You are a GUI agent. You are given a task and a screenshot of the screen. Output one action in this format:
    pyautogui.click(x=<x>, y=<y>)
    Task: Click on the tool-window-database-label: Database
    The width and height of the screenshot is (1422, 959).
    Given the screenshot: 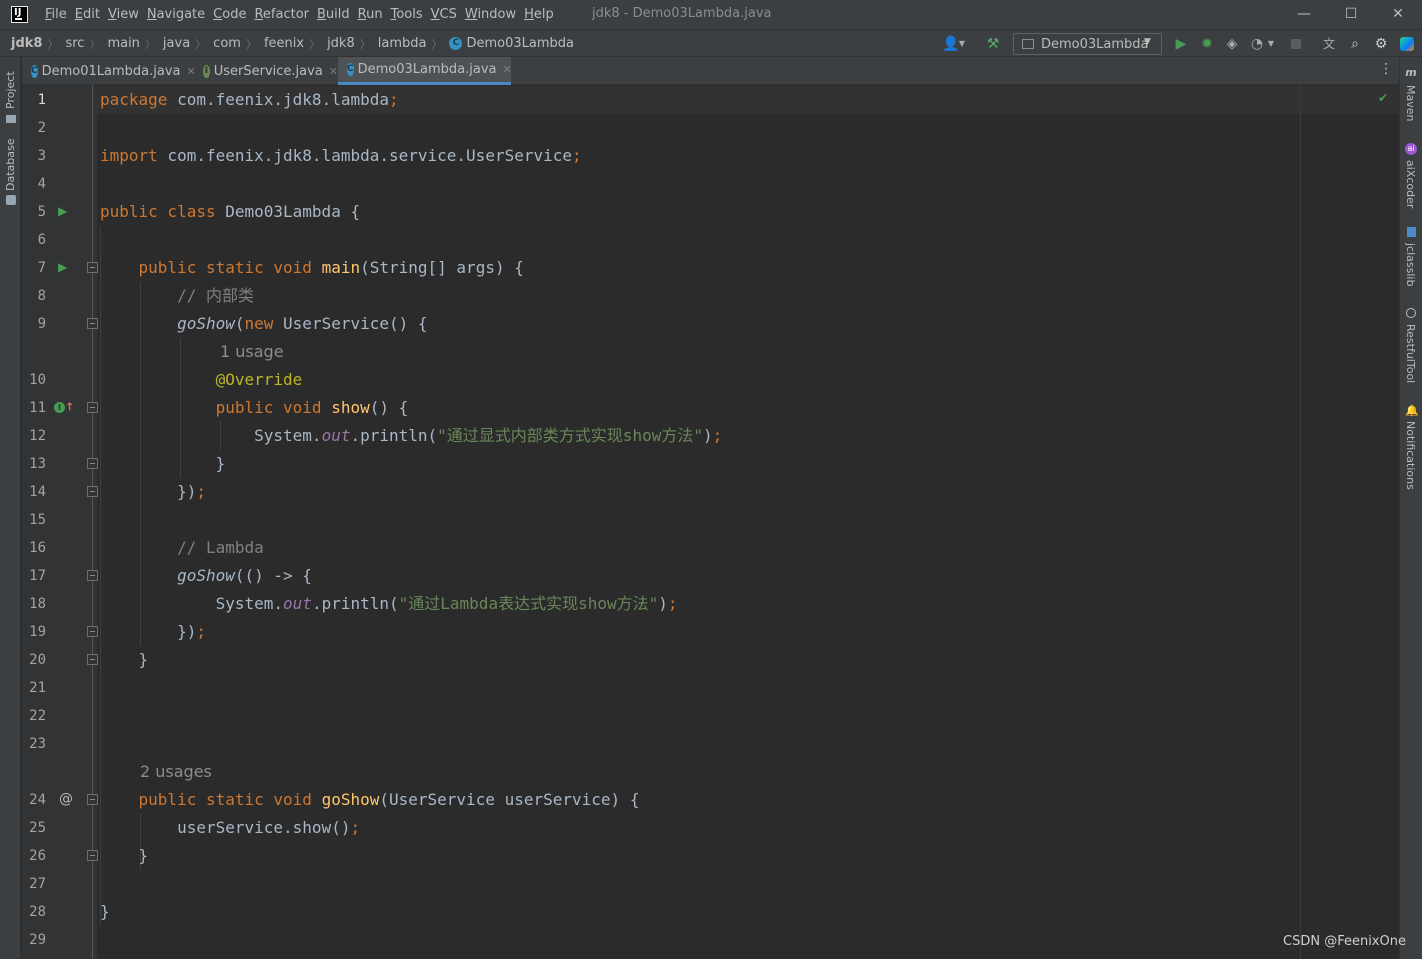 What is the action you would take?
    pyautogui.click(x=10, y=165)
    